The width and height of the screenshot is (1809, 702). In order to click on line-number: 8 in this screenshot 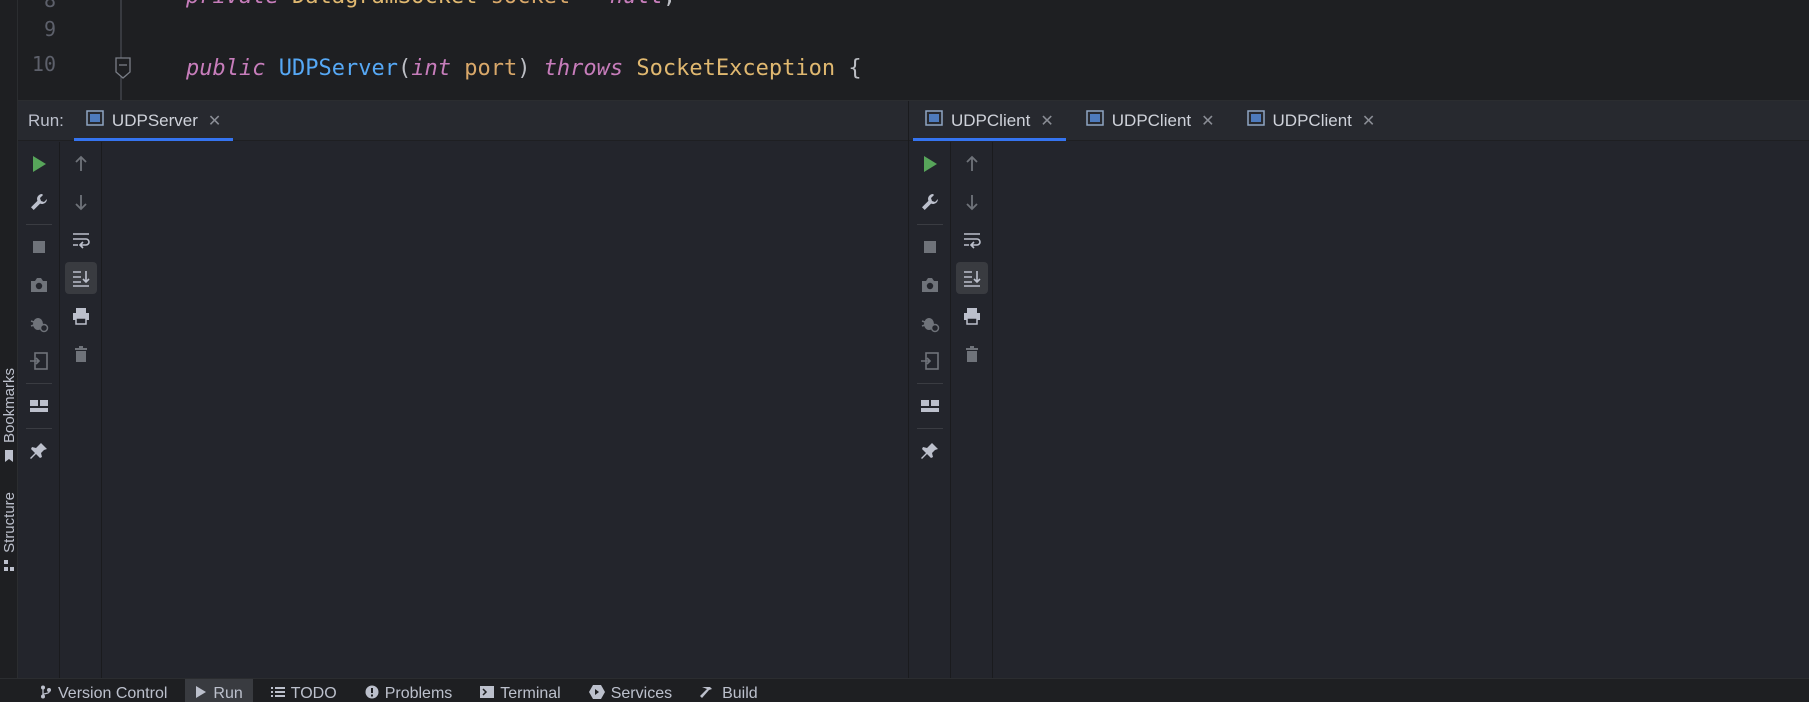, I will do `click(49, 6)`.